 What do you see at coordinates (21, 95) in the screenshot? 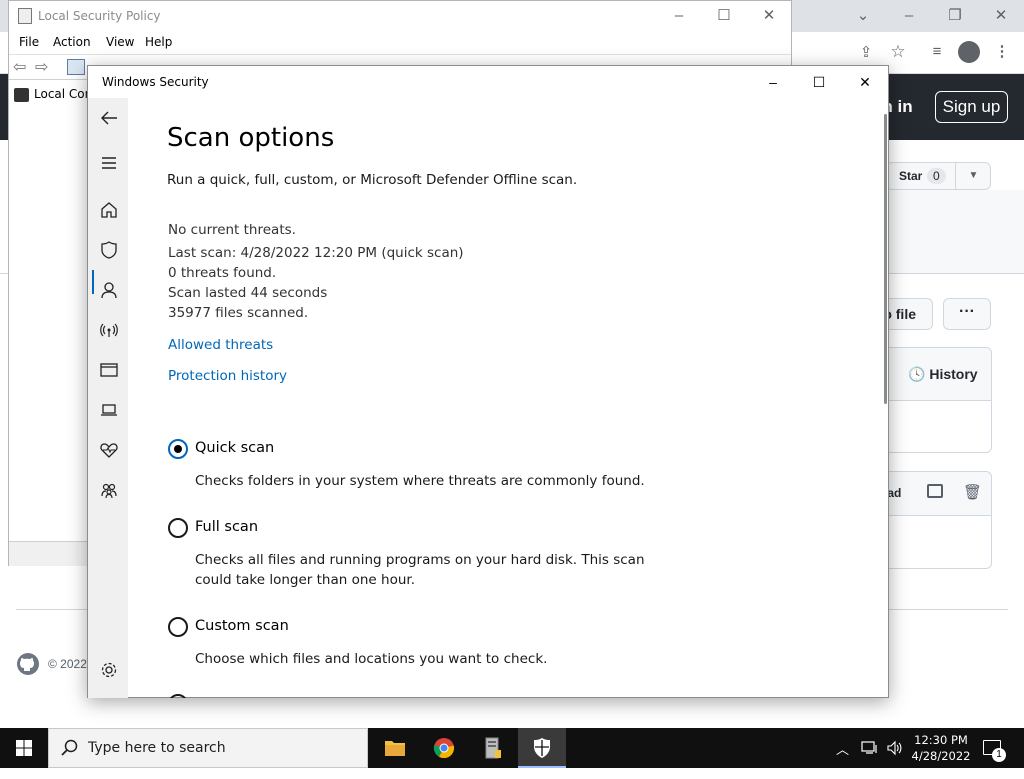
I see `security-settings-icon` at bounding box center [21, 95].